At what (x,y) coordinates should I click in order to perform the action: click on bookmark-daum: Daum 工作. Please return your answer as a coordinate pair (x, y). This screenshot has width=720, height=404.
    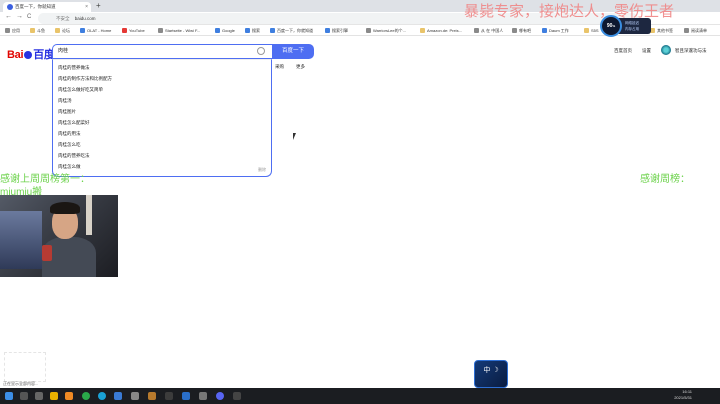
    Looking at the image, I should click on (555, 30).